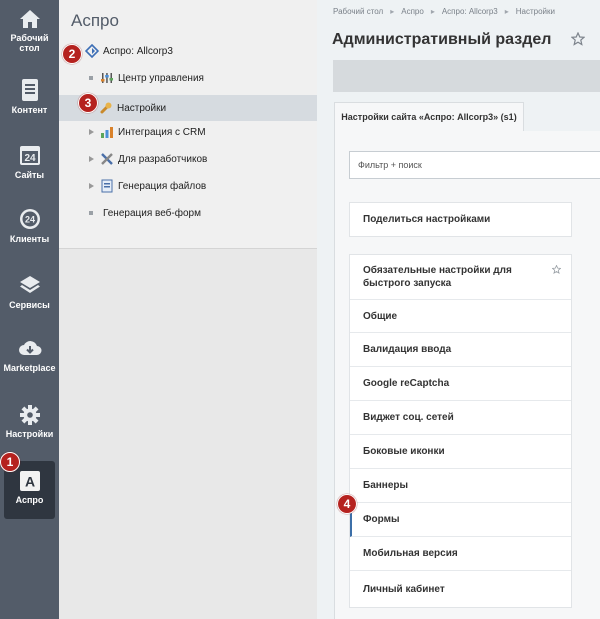  I want to click on rail-item-marketplace: Marketplace, so click(29, 369).